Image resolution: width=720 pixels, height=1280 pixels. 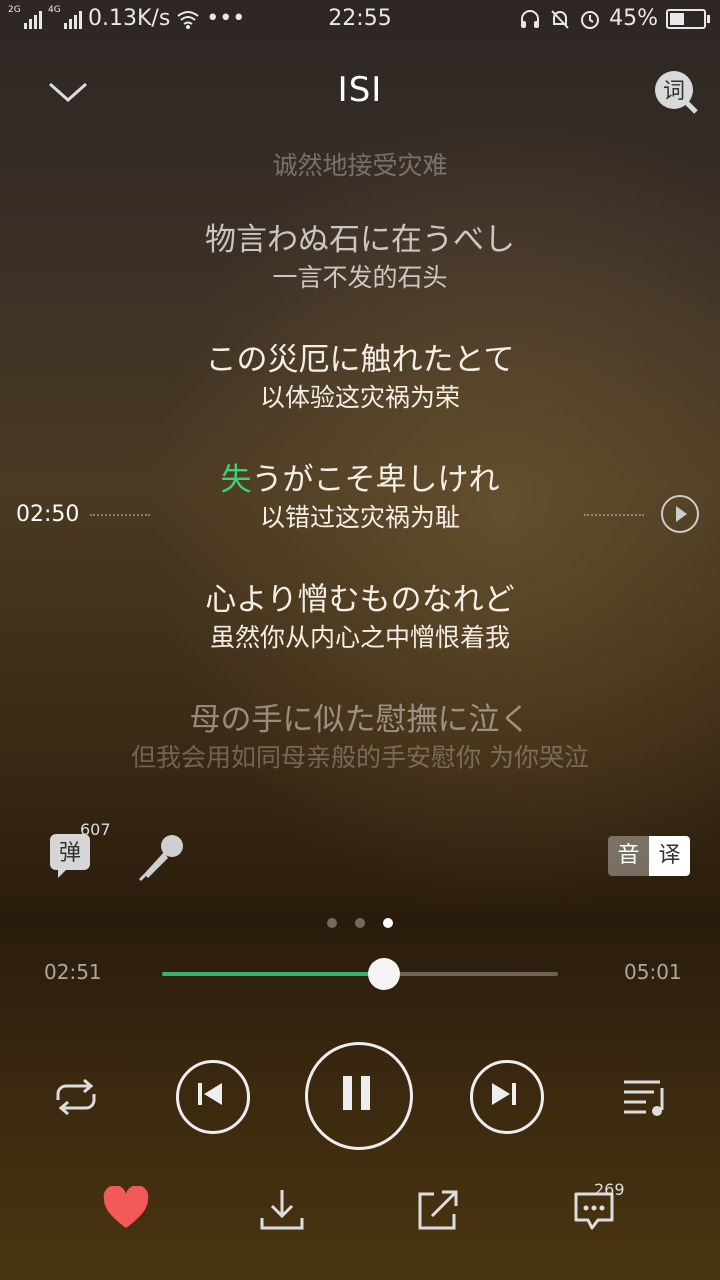 What do you see at coordinates (633, 18) in the screenshot?
I see `battery-percent: 45%` at bounding box center [633, 18].